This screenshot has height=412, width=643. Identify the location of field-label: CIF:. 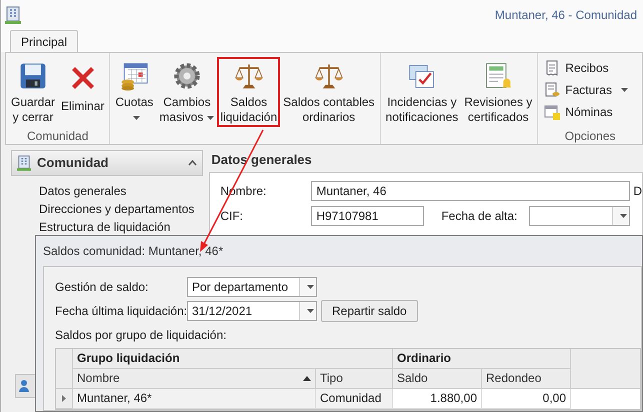
(232, 216).